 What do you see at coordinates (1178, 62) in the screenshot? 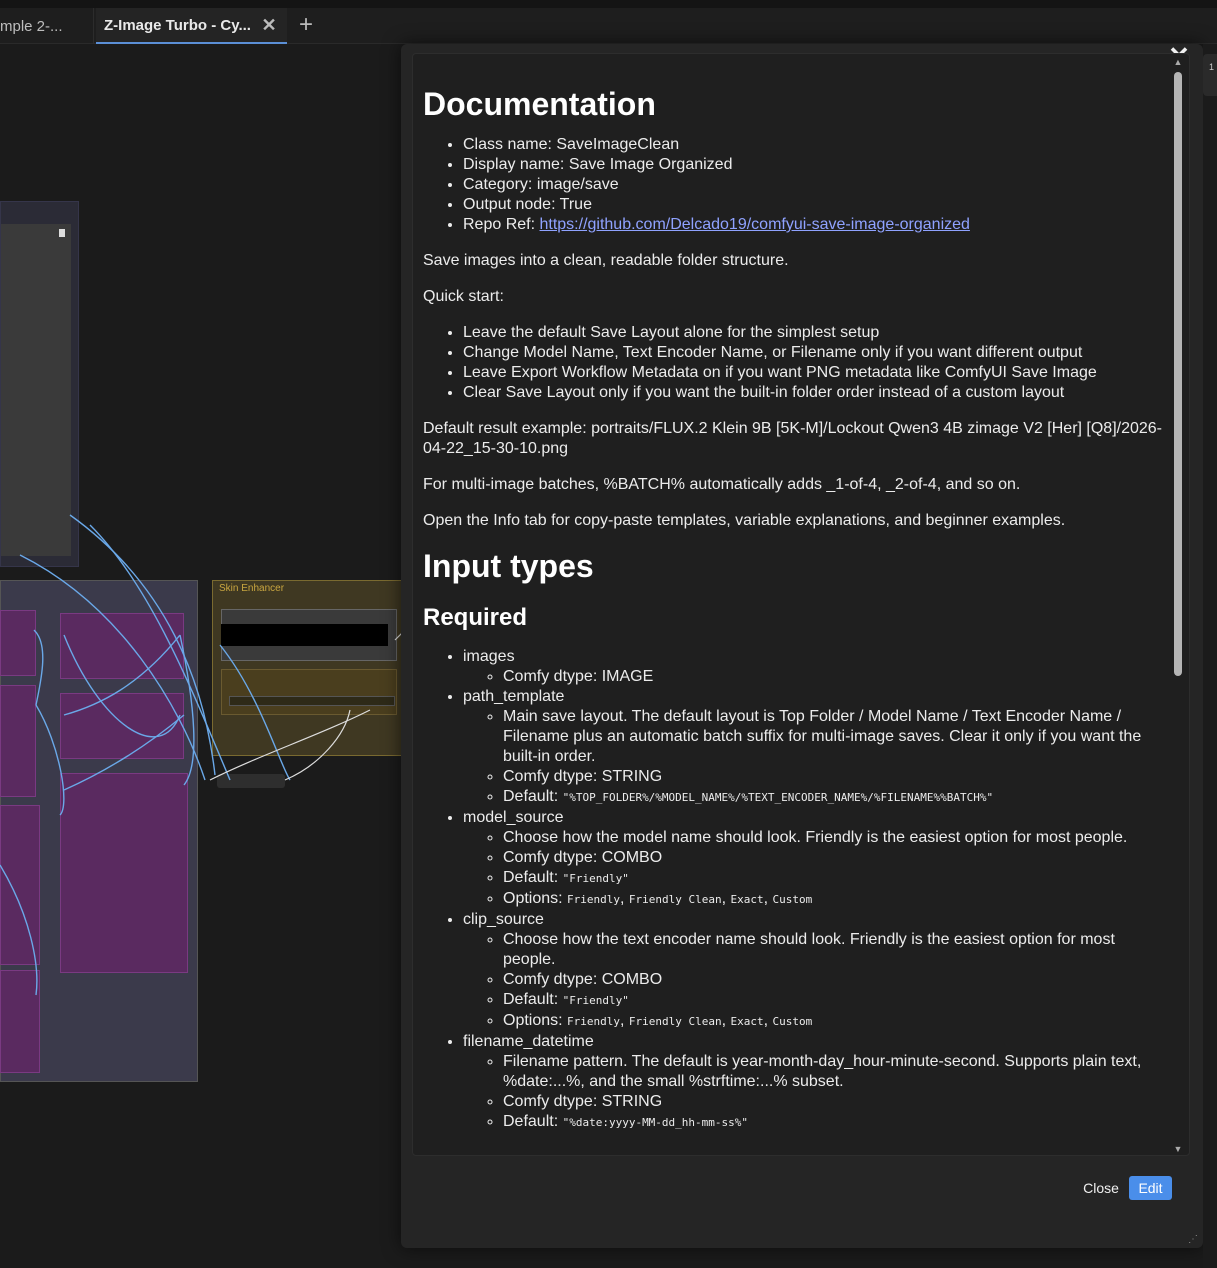
I see `scroll-up-arrow-icon: ▲` at bounding box center [1178, 62].